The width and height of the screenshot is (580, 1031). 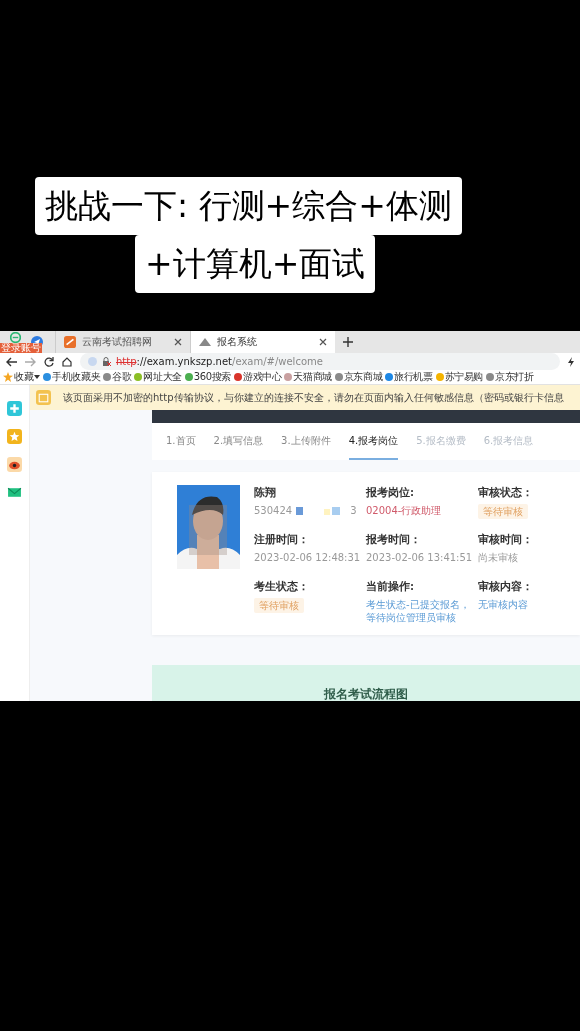 I want to click on field-label: 当前操作:, so click(x=391, y=586).